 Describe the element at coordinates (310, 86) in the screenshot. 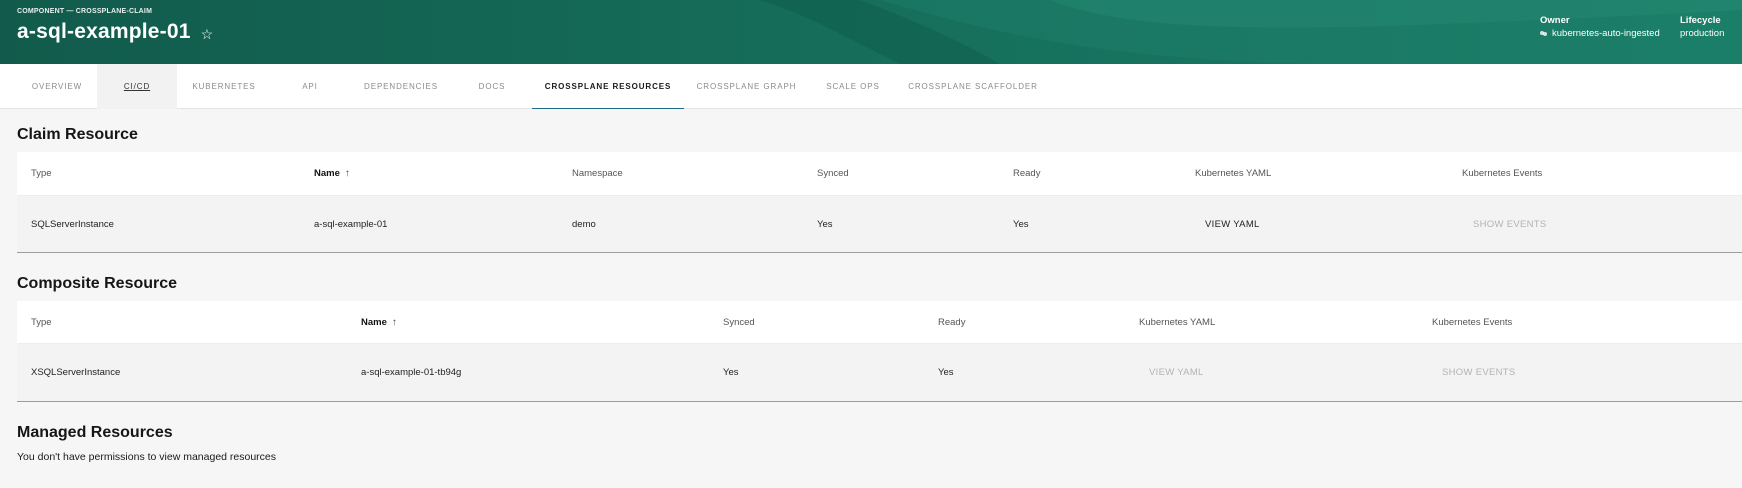

I see `tab-api: API` at that location.